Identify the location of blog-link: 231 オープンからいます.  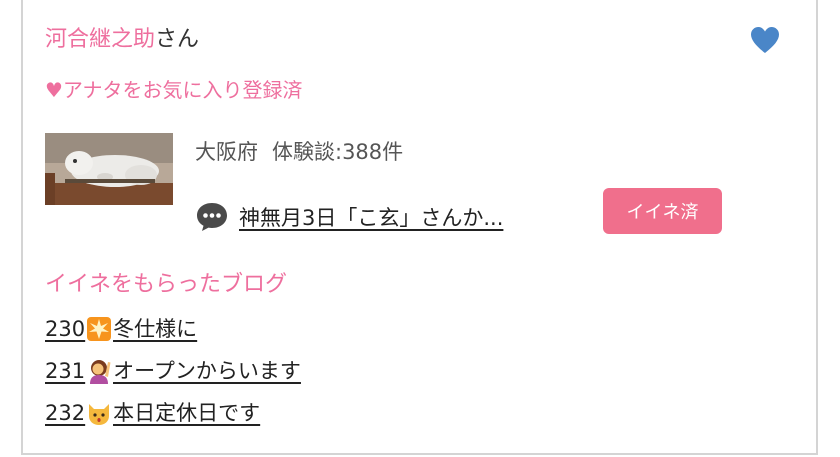
(173, 371).